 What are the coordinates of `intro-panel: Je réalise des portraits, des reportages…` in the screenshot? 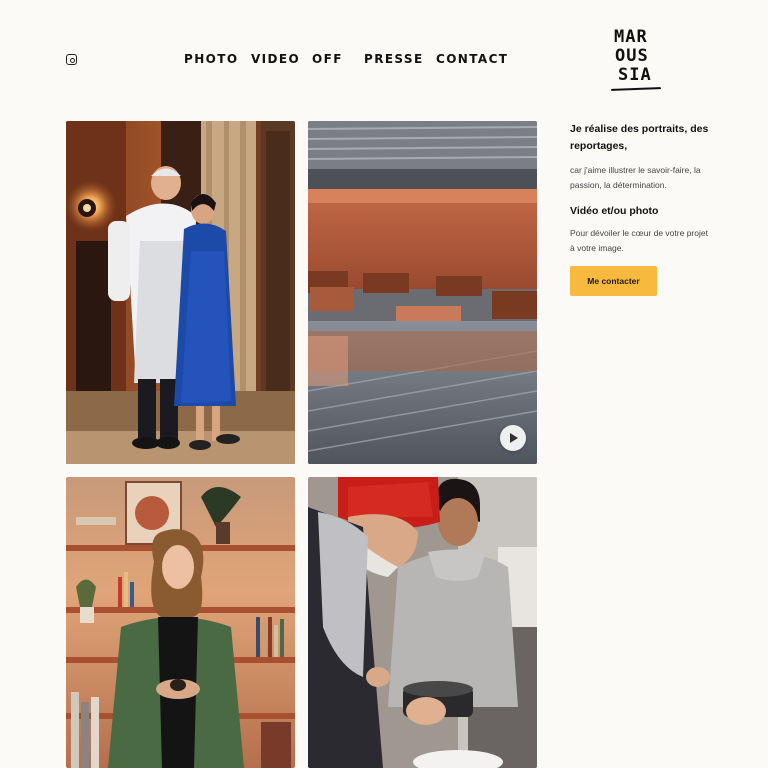 It's located at (640, 188).